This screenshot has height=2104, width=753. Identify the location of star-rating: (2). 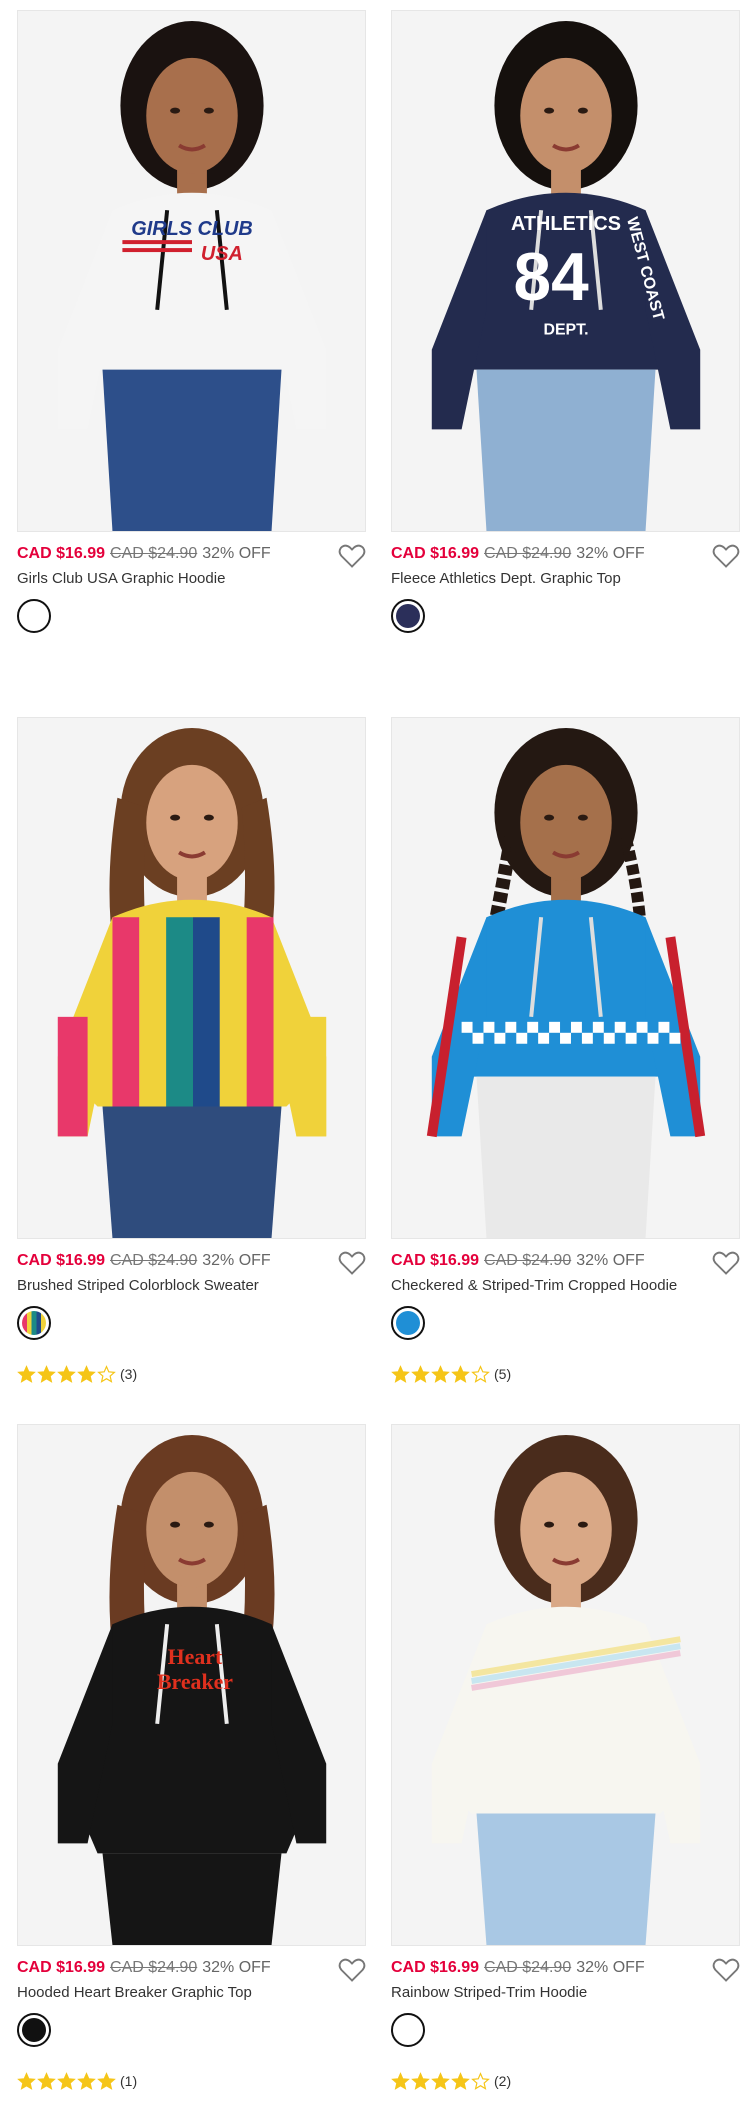
(451, 2081).